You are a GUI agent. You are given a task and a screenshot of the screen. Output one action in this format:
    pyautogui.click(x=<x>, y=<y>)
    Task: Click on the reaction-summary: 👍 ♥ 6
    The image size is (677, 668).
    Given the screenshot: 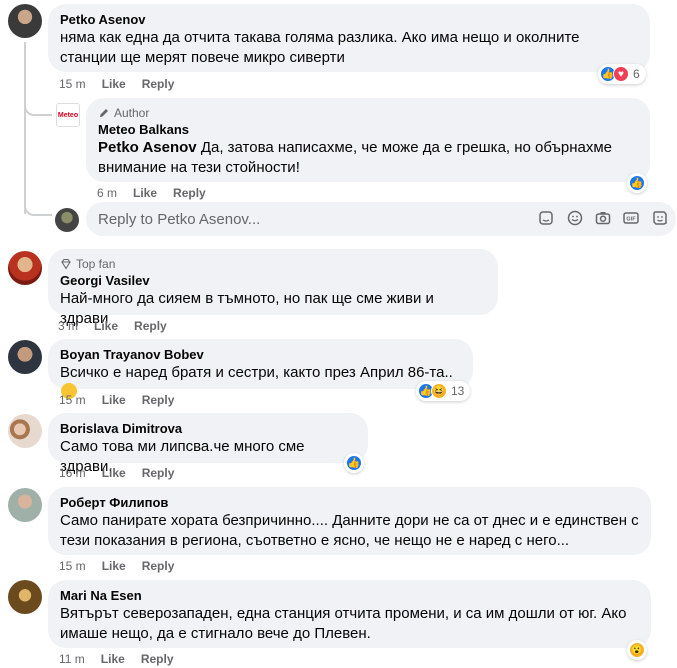 What is the action you would take?
    pyautogui.click(x=622, y=74)
    